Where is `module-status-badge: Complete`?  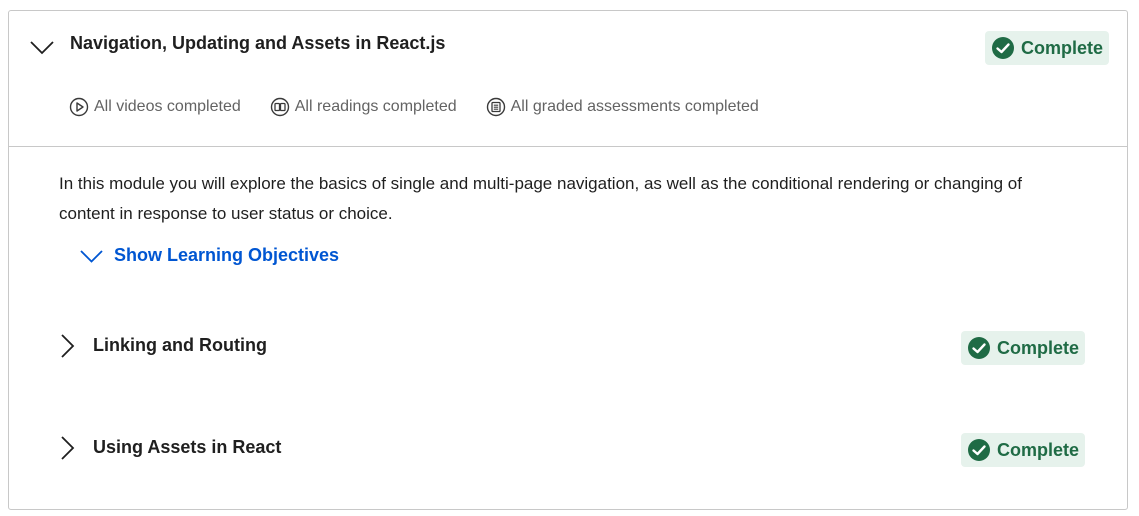
module-status-badge: Complete is located at coordinates (1047, 48).